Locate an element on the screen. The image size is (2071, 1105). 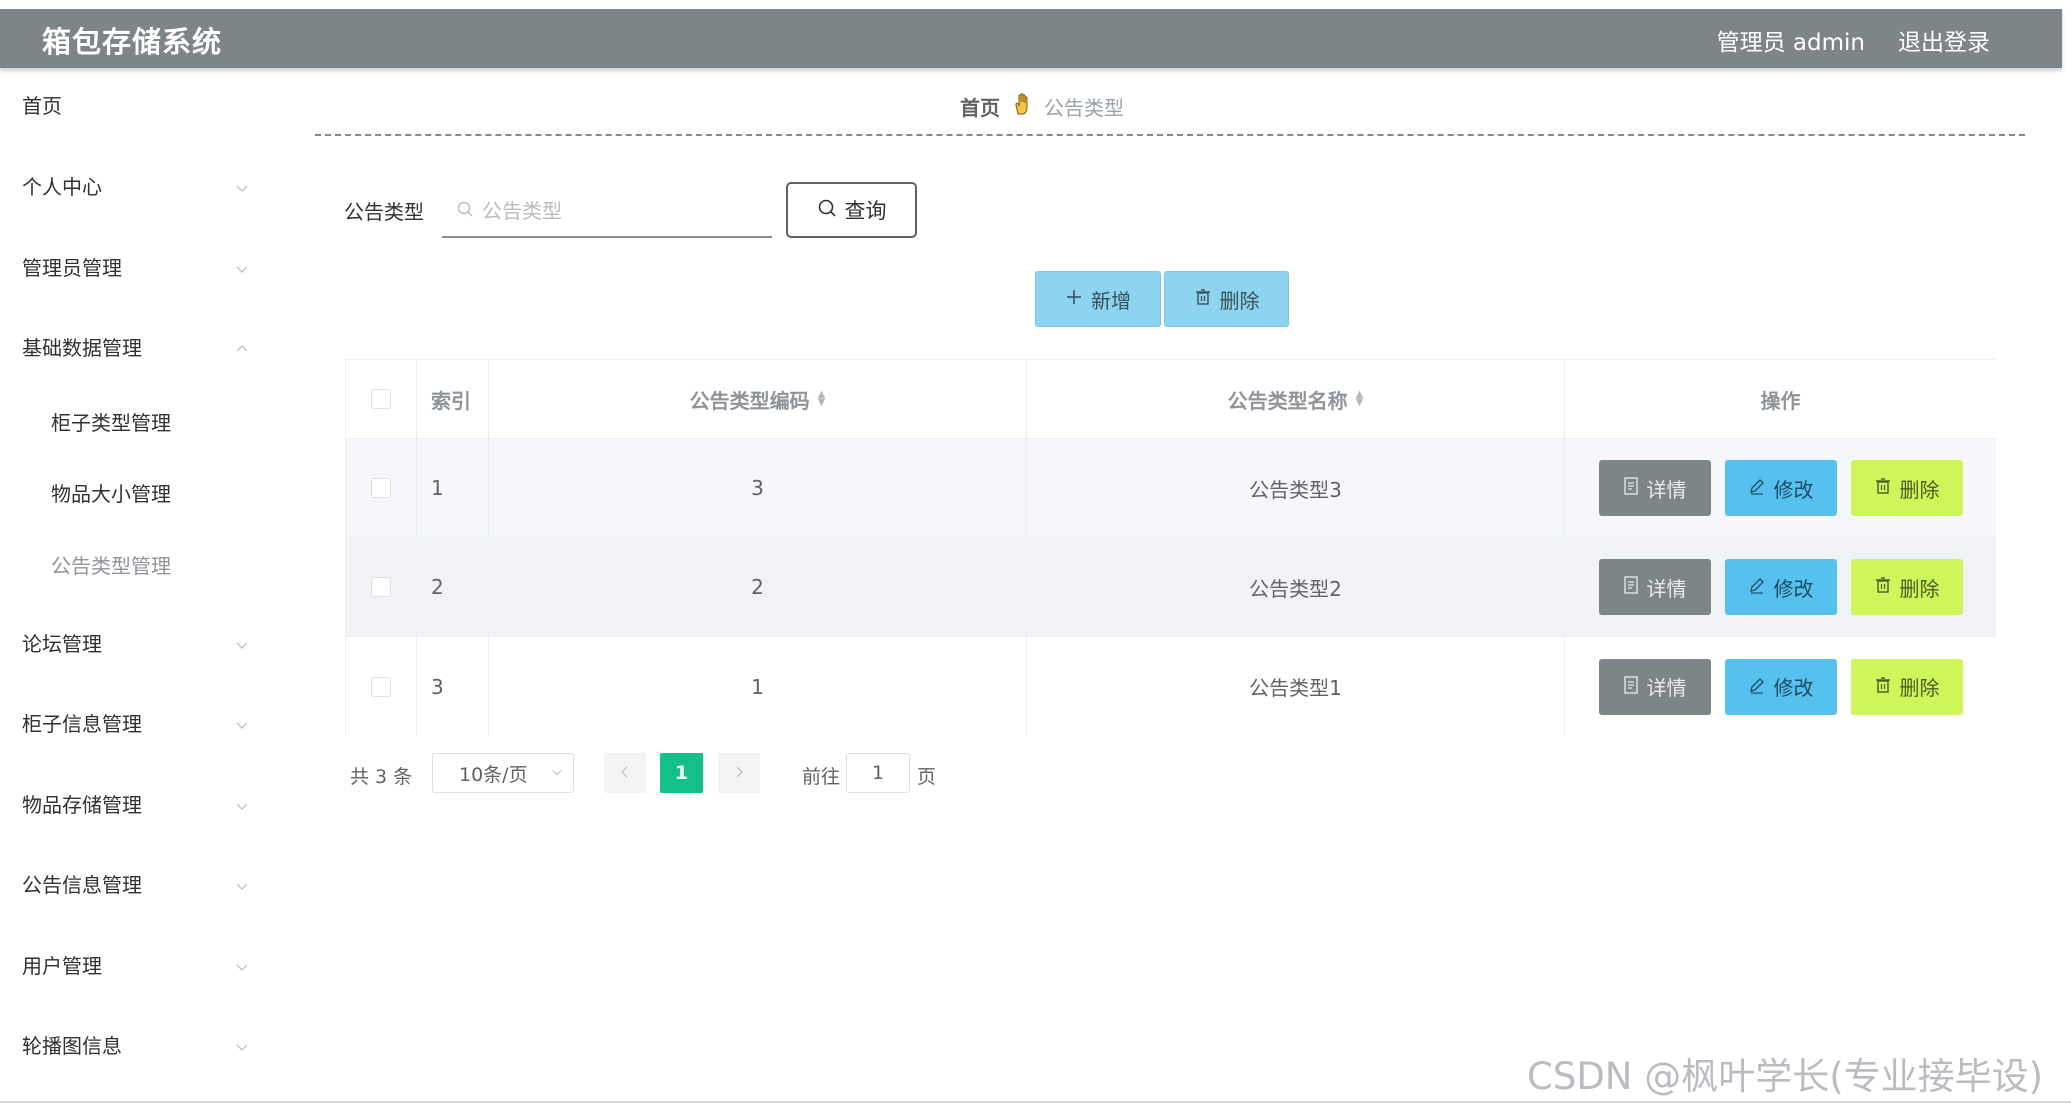
sidebar-item-label: 物品大小管理 is located at coordinates (111, 494).